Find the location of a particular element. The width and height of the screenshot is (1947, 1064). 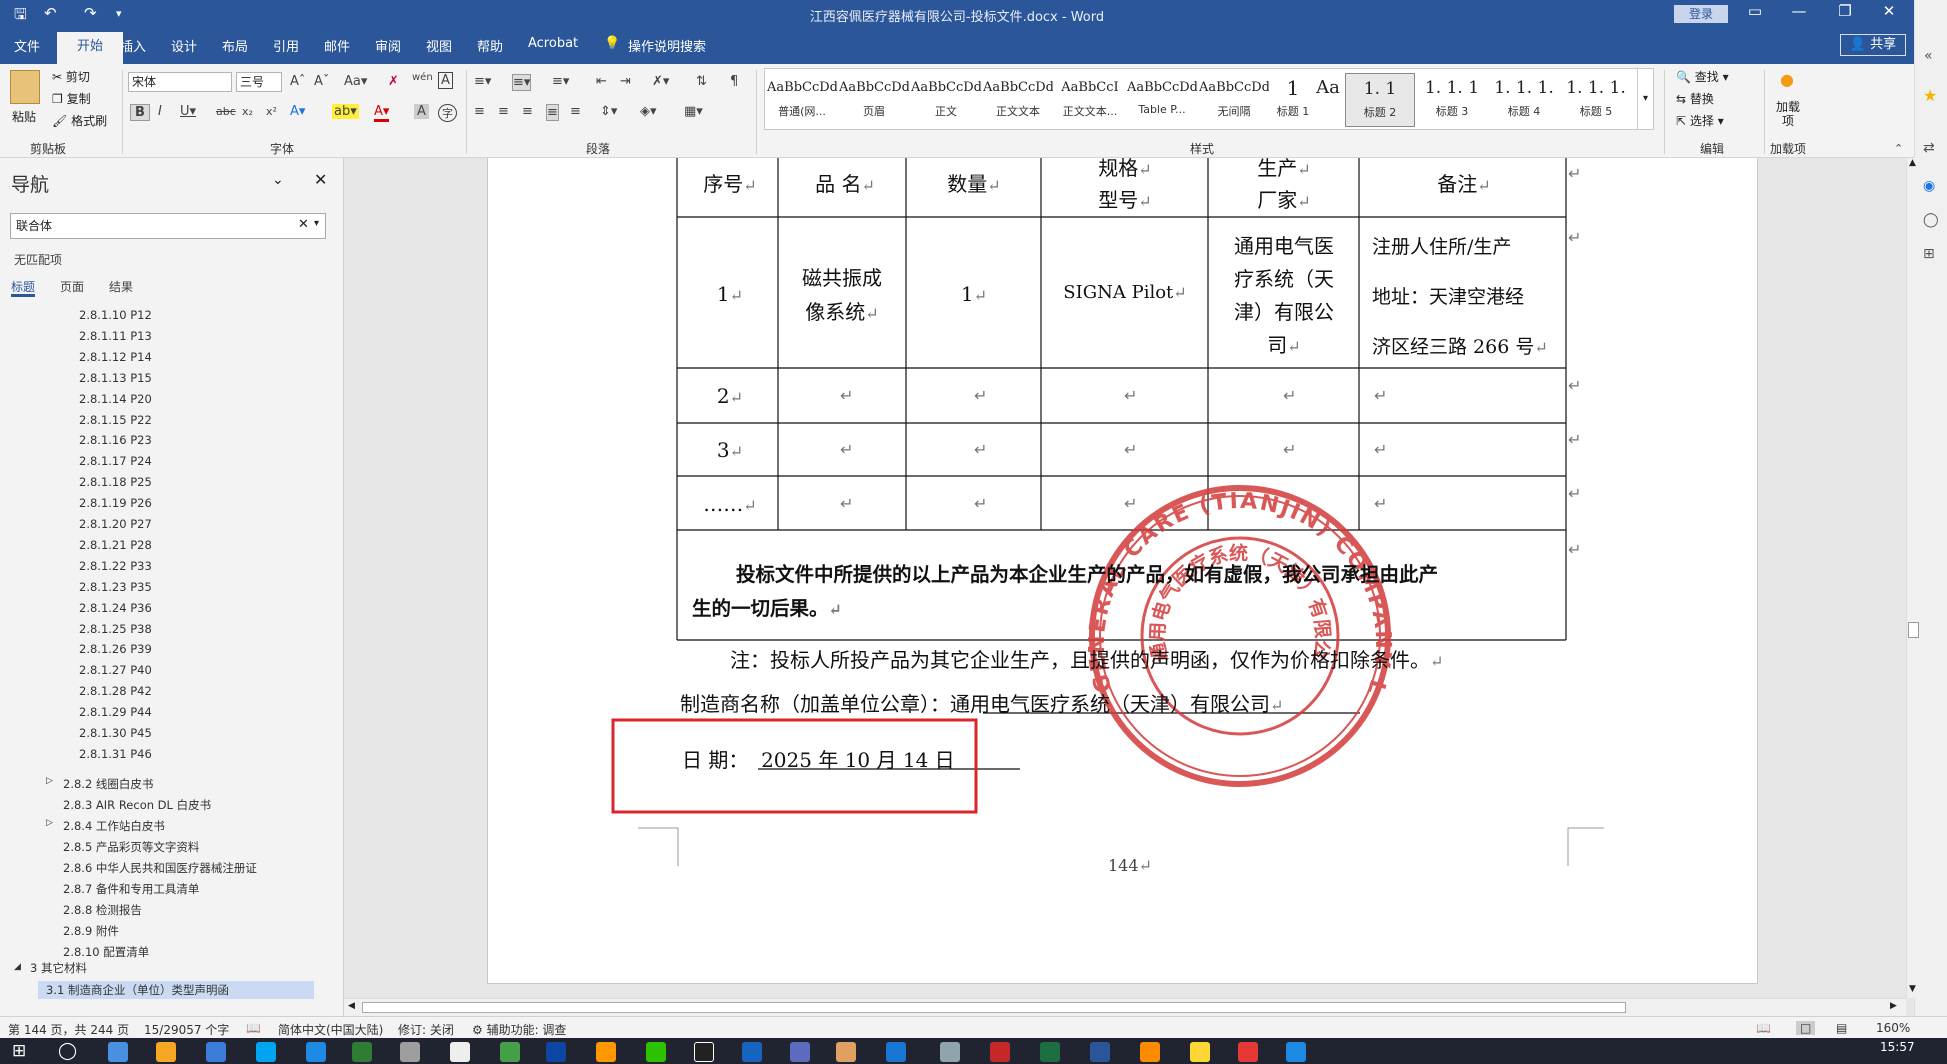

page-number: 144↵ is located at coordinates (1130, 865).